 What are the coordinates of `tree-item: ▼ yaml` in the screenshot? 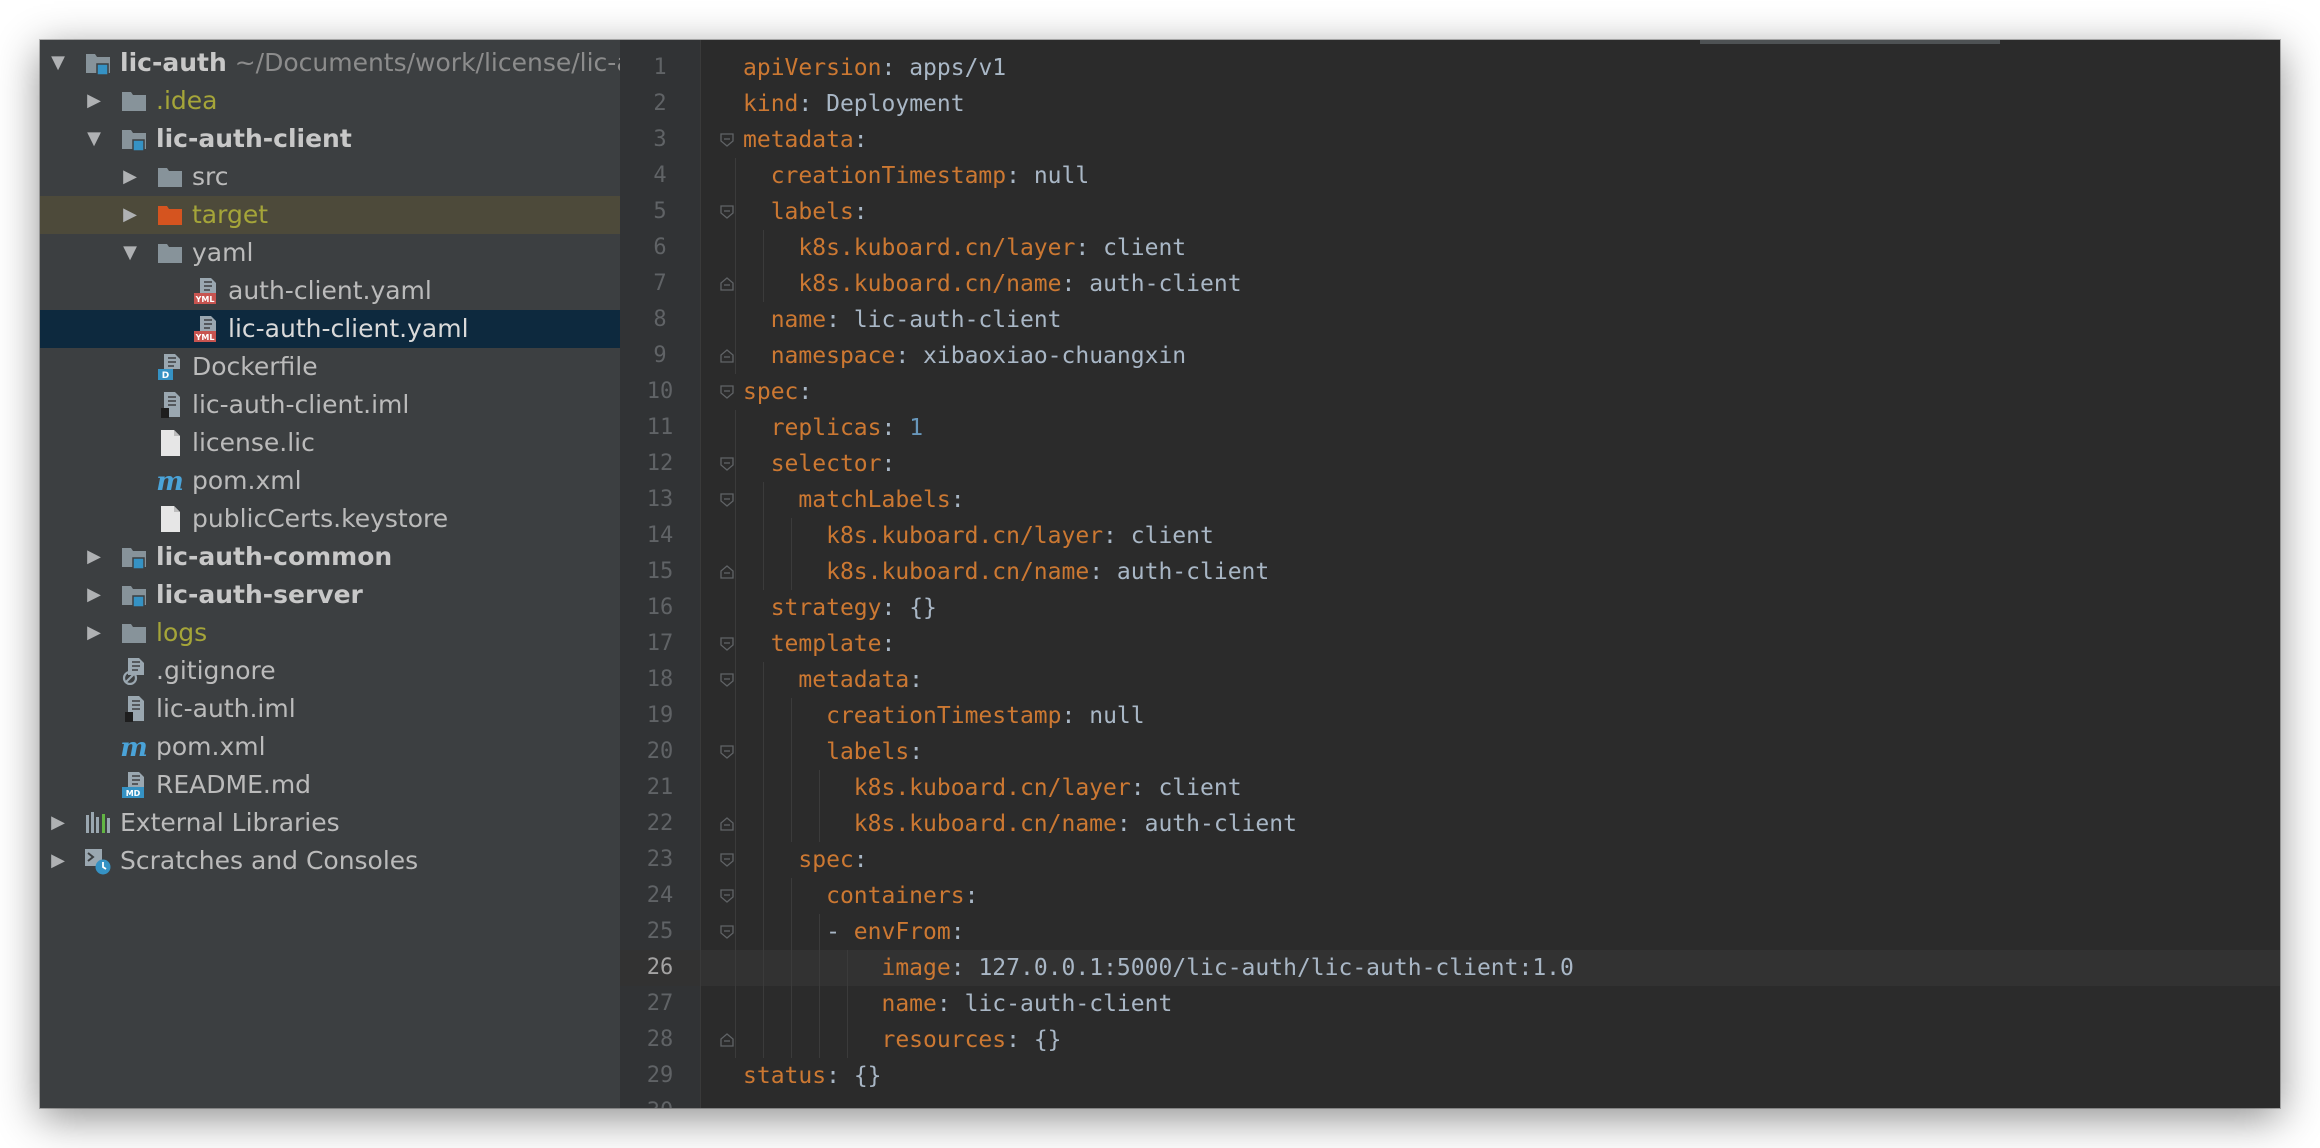 It's located at (330, 253).